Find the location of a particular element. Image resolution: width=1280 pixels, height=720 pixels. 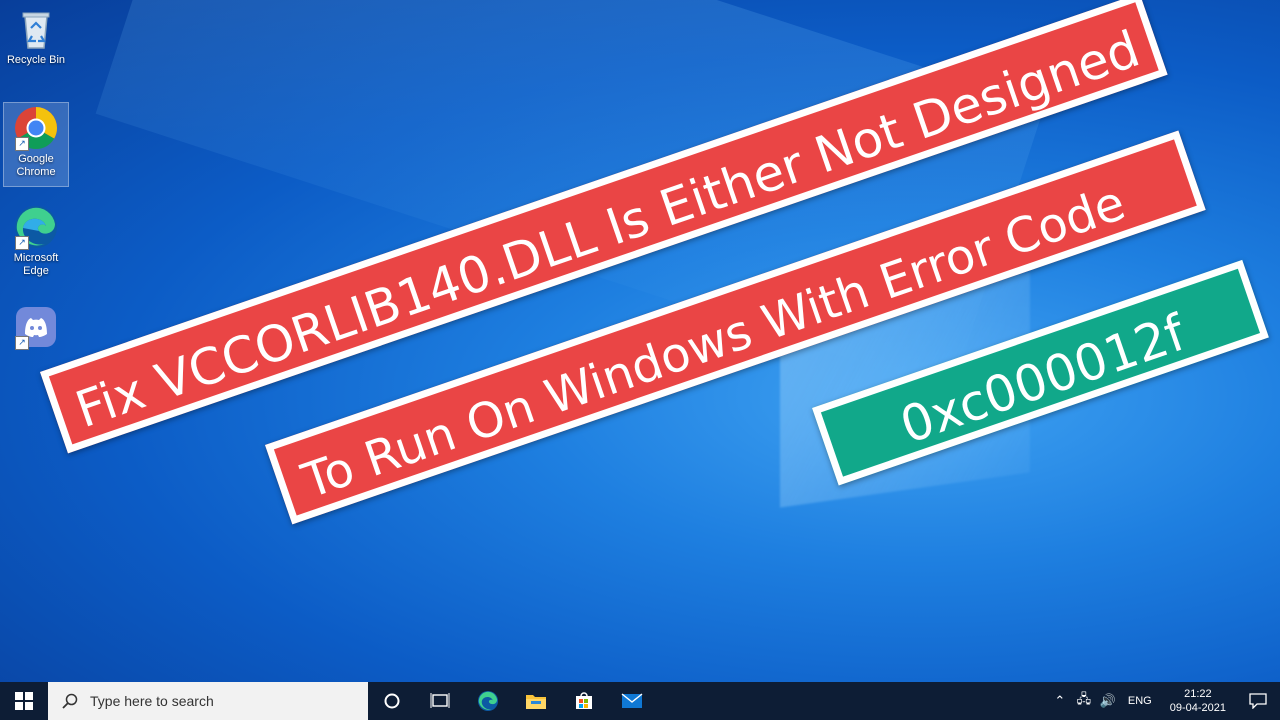

file-explorer-icon is located at coordinates (536, 702).